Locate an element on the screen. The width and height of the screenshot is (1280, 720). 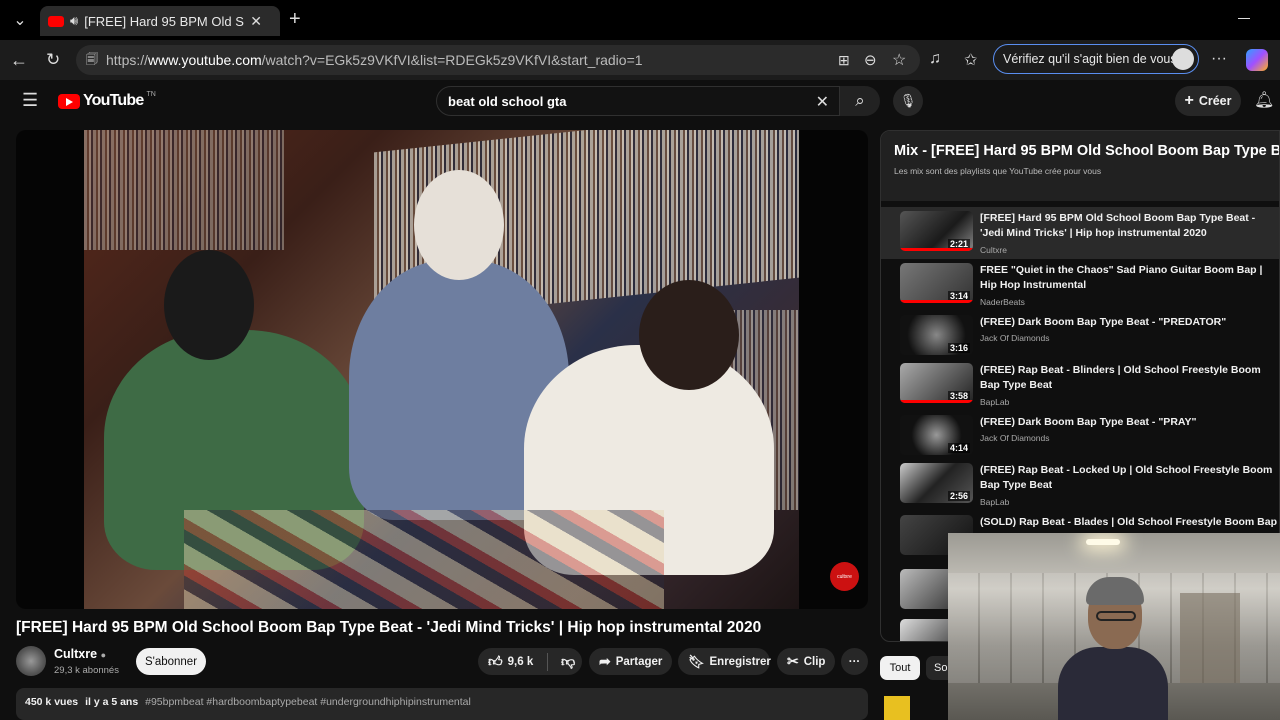
channel-avatar is located at coordinates (31, 661).